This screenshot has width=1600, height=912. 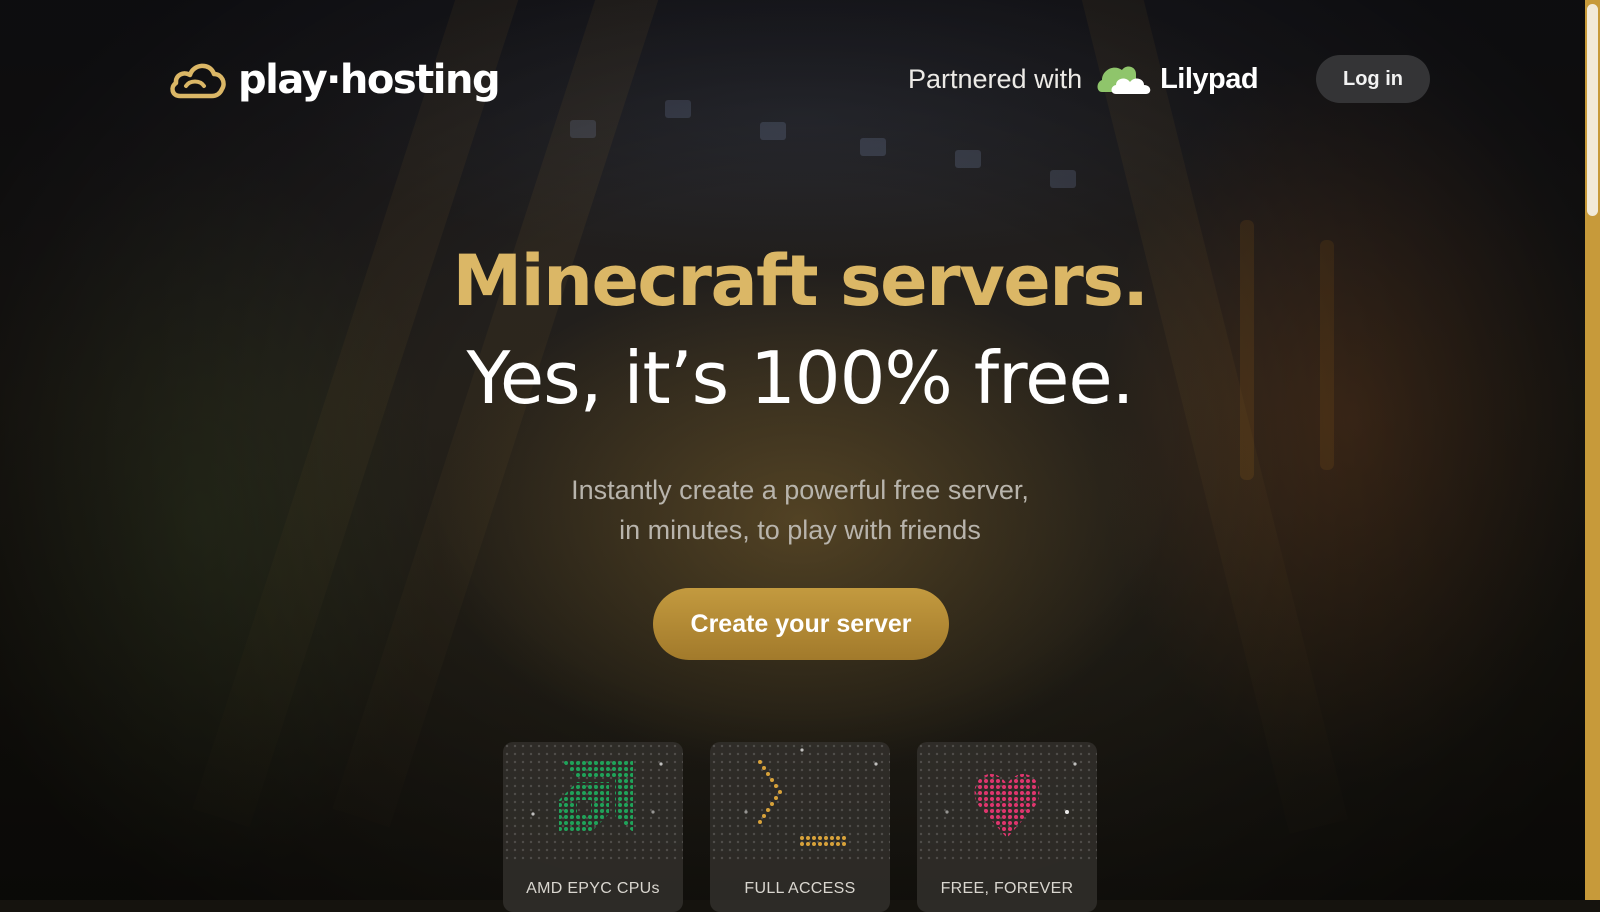 What do you see at coordinates (1125, 79) in the screenshot?
I see `lilypad-cloud-icon` at bounding box center [1125, 79].